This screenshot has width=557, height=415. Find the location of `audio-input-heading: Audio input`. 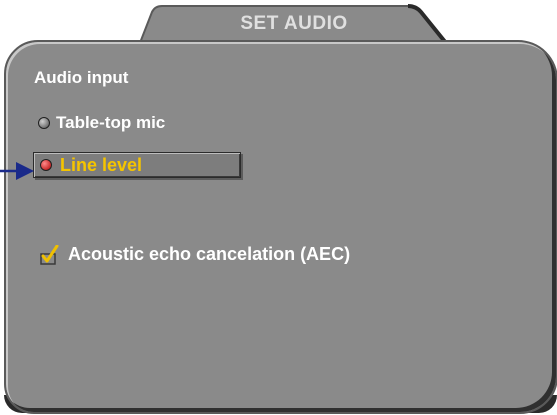

audio-input-heading: Audio input is located at coordinates (81, 77).